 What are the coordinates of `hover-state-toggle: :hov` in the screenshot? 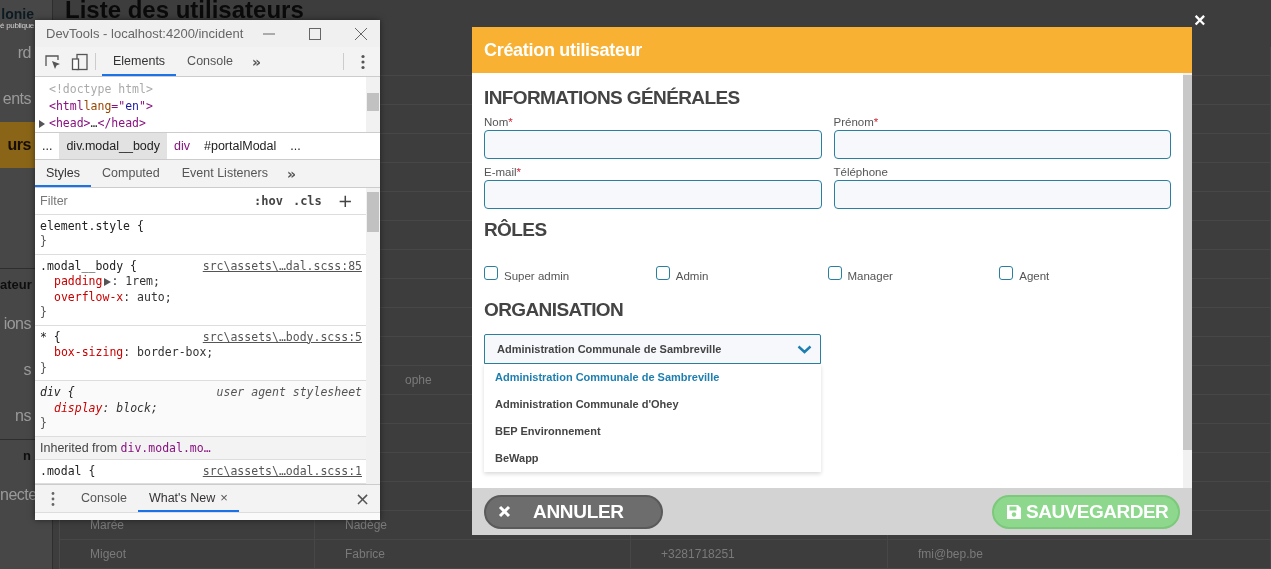 It's located at (268, 200).